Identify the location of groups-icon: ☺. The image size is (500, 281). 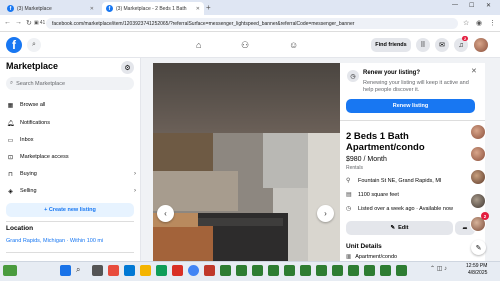
(293, 45).